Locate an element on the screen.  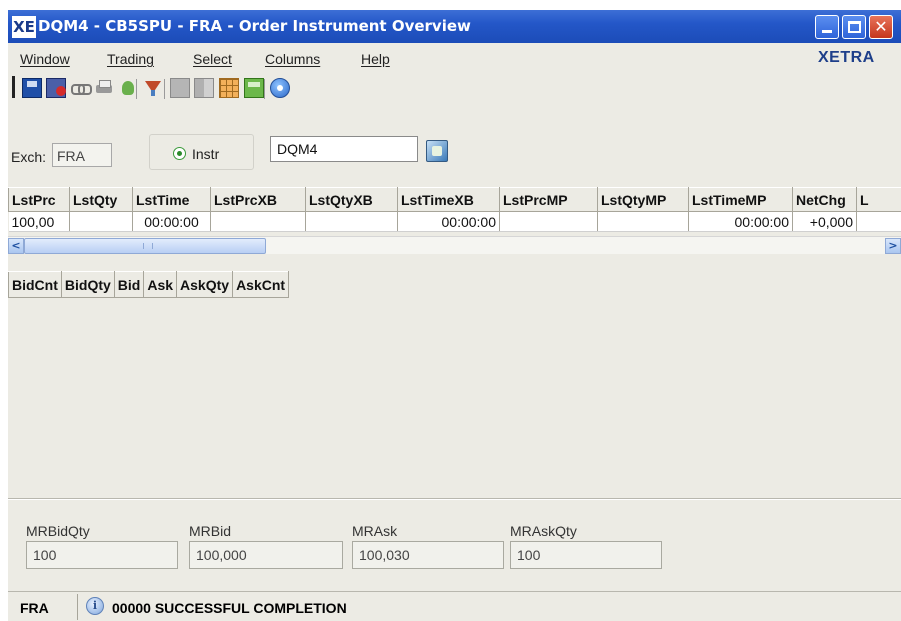
column-header: LstQty is located at coordinates (101, 199).